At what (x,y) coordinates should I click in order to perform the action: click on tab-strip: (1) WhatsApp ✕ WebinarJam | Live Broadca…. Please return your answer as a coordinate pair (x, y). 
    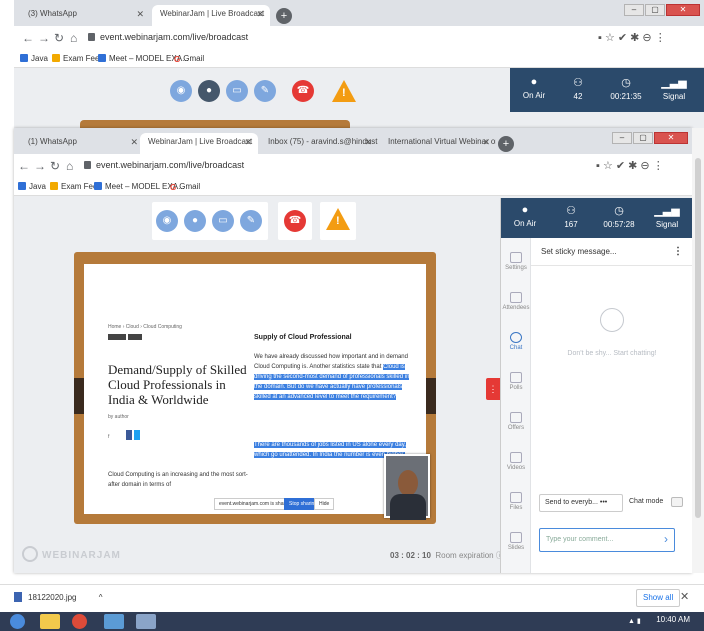
    Looking at the image, I should click on (353, 141).